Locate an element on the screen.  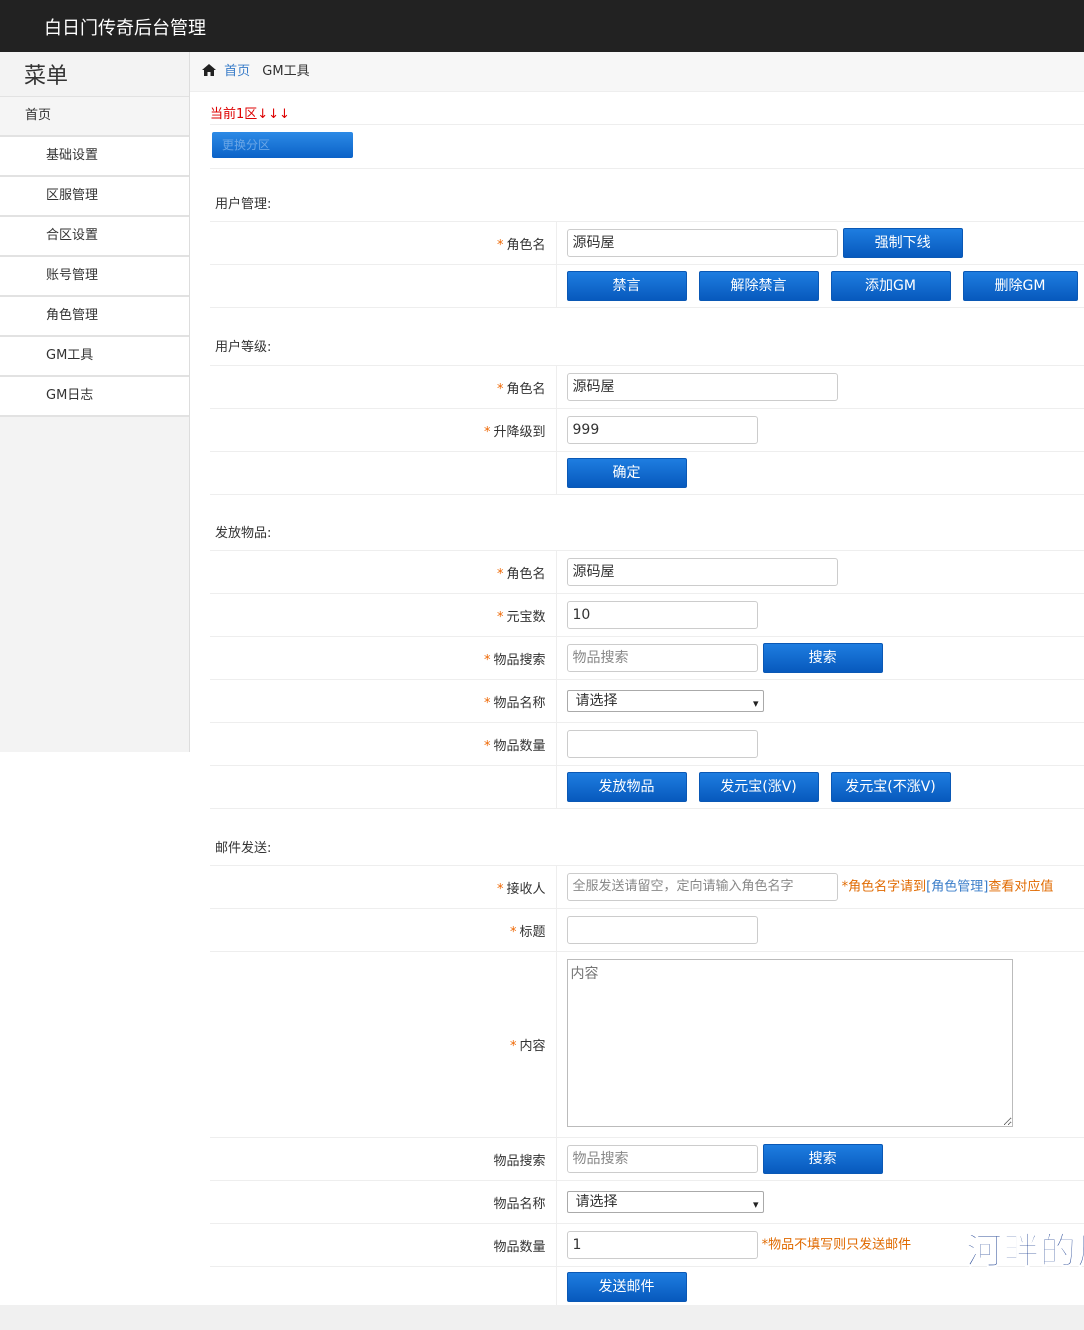
sidebar-item-basic-settings: 基础设置 is located at coordinates (94, 157).